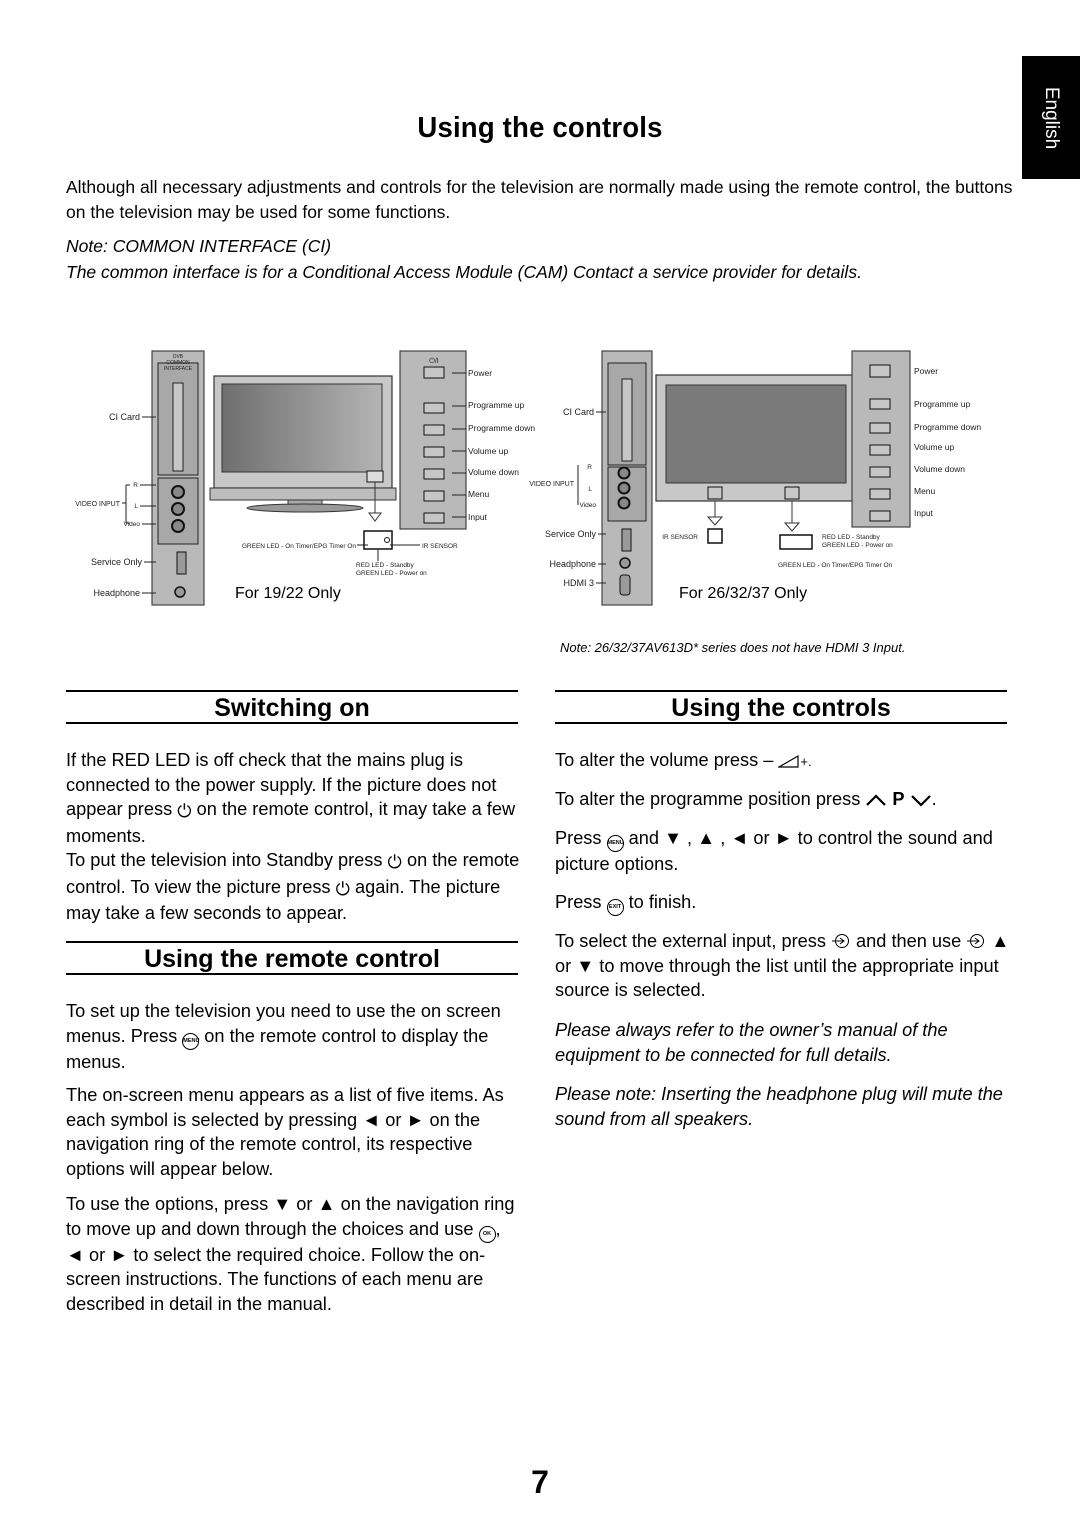  Describe the element at coordinates (288, 593) in the screenshot. I see `caption-19-22: For 19/22 Only` at that location.